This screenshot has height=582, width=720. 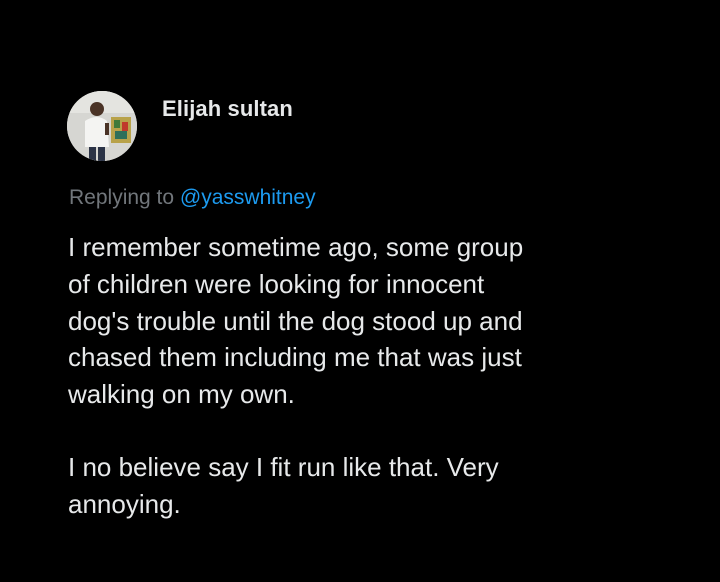 I want to click on author-name: Elijah sultan, so click(x=227, y=109).